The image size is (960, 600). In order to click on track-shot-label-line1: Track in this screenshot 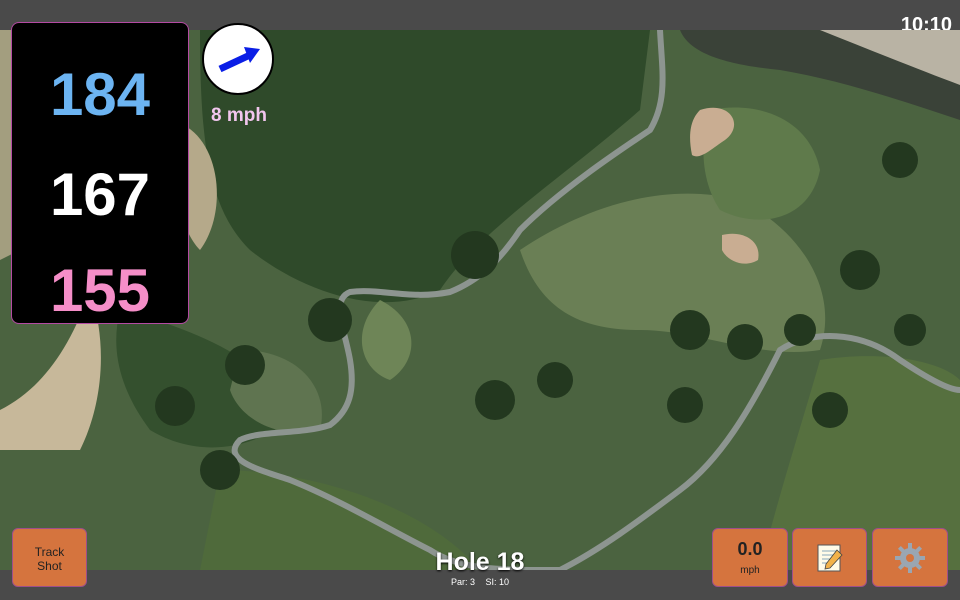, I will do `click(49, 552)`.